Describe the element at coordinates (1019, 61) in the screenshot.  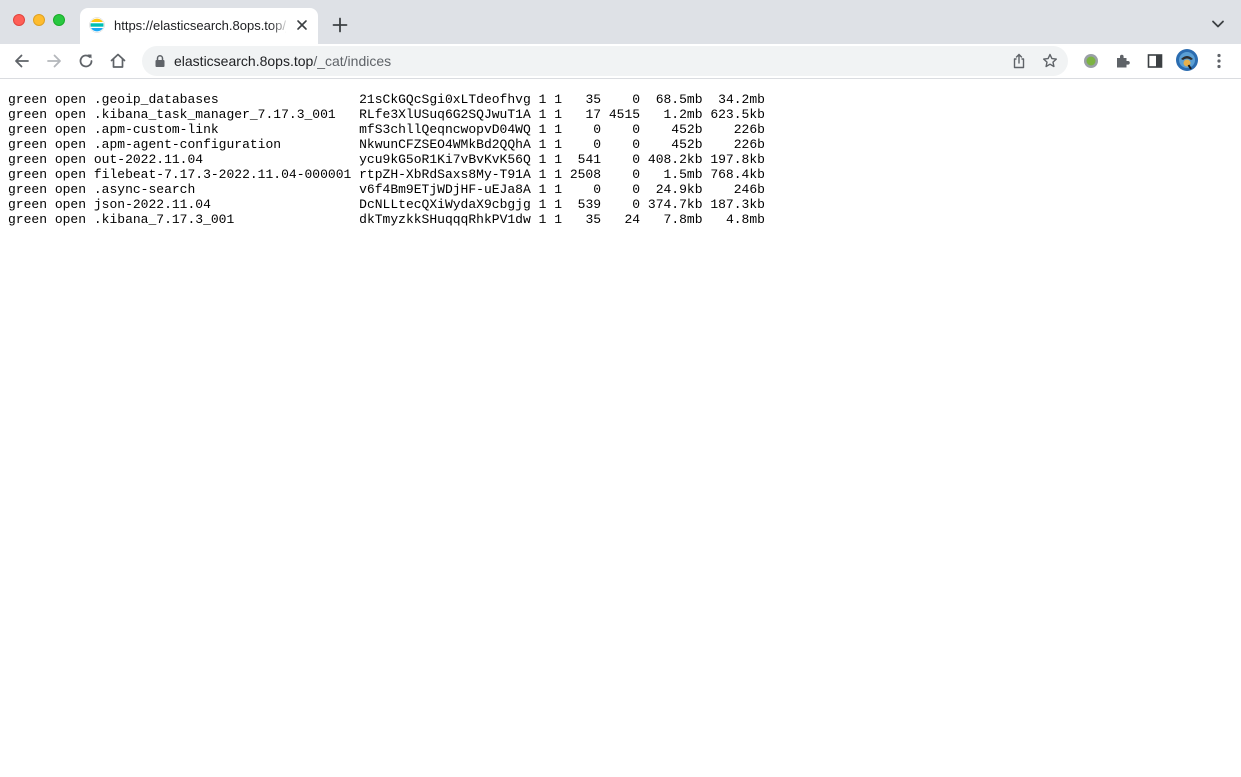
I see `share-icon` at that location.